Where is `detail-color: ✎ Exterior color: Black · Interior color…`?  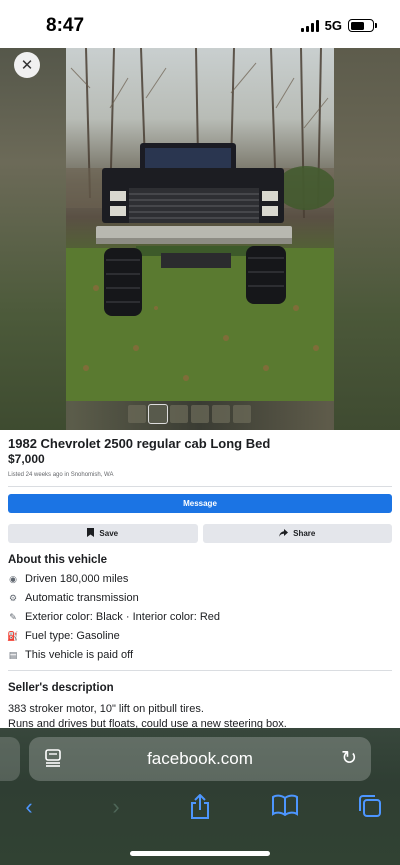
detail-color: ✎ Exterior color: Black · Interior color… is located at coordinates (200, 617).